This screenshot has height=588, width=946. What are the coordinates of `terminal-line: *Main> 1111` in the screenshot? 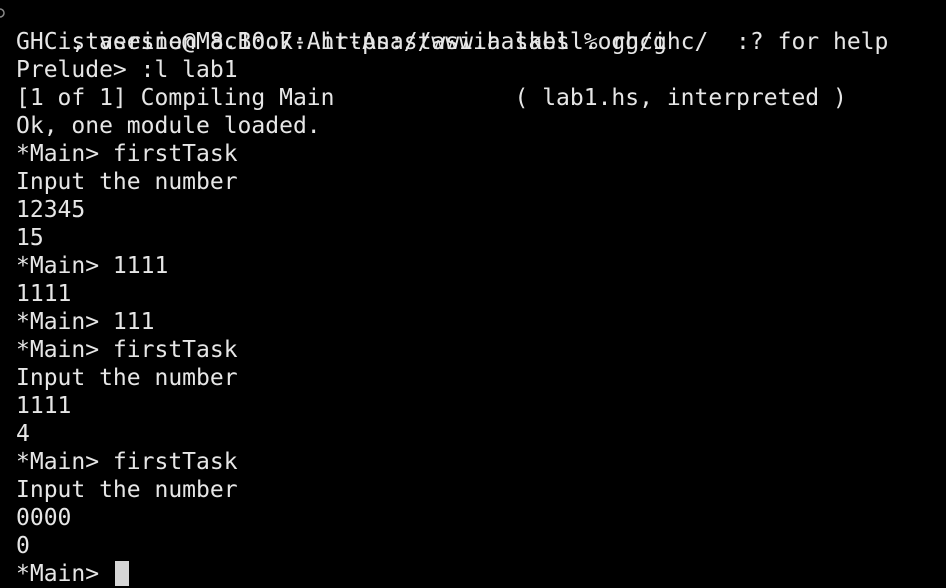 It's located at (473, 266).